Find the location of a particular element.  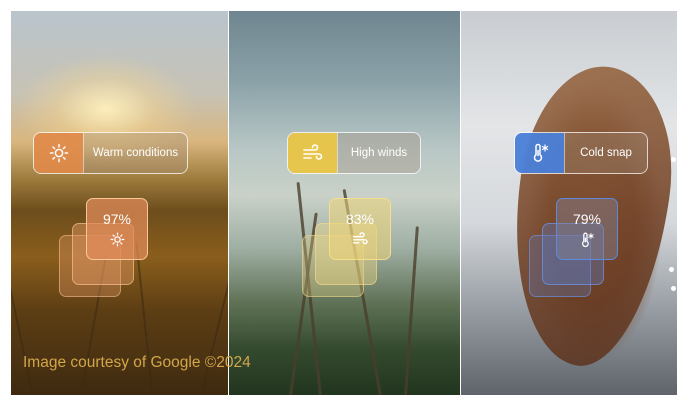

image-credit: Image courtesy of Google ©2024 is located at coordinates (137, 362).